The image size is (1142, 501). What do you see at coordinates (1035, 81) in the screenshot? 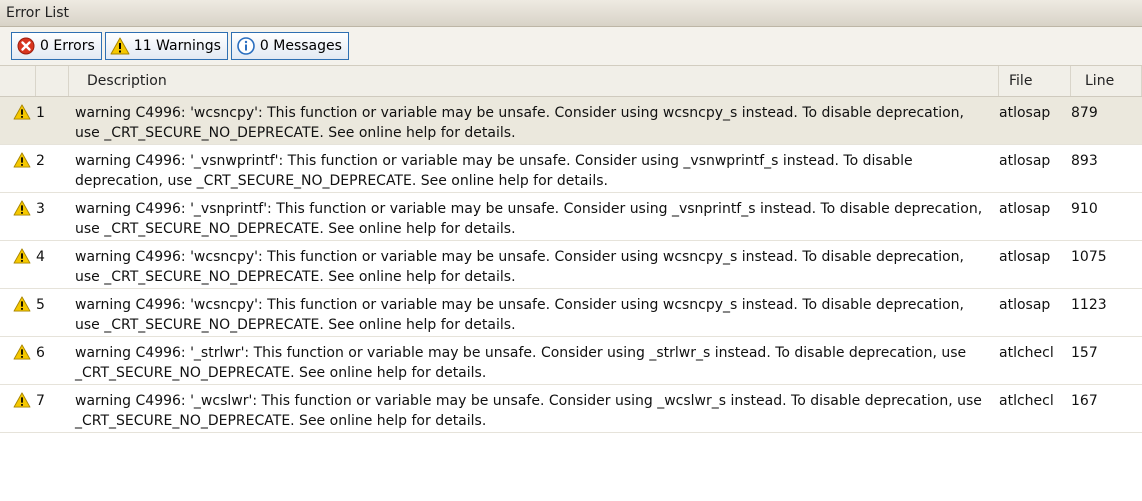
I see `column-header-file: File` at bounding box center [1035, 81].